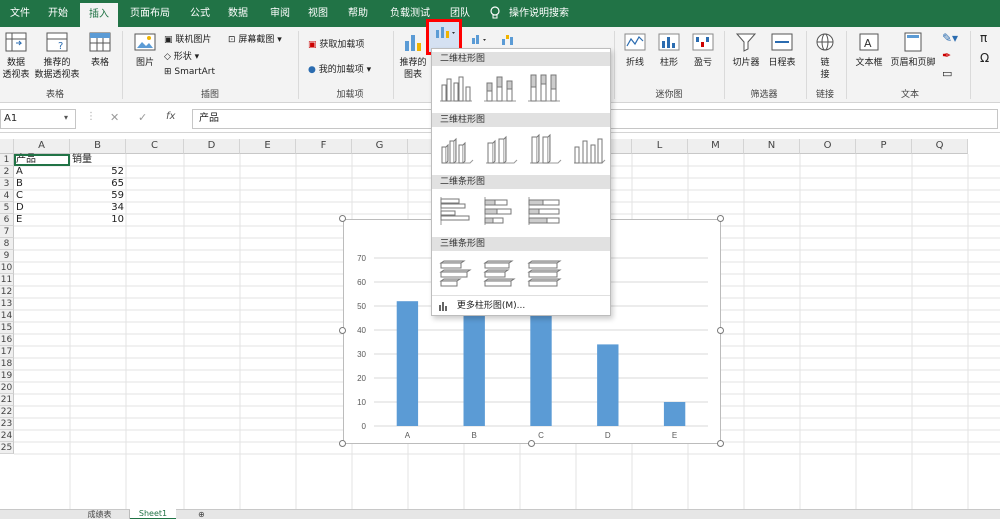 This screenshot has height=519, width=1000. I want to click on insert-function-icon: fx, so click(170, 116).